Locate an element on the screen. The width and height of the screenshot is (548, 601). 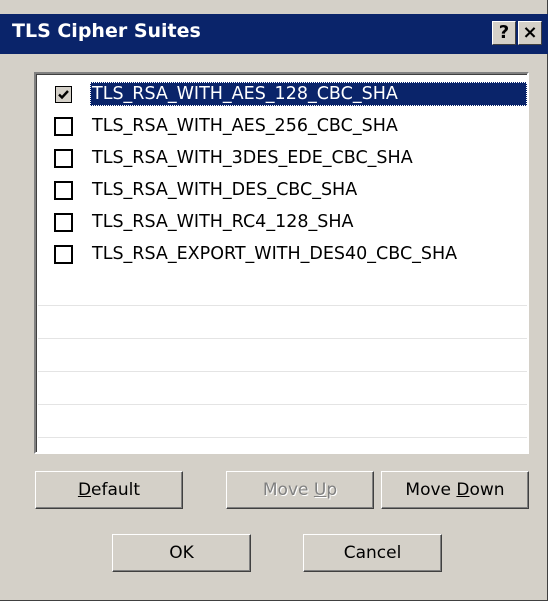
help-button: ? is located at coordinates (504, 33).